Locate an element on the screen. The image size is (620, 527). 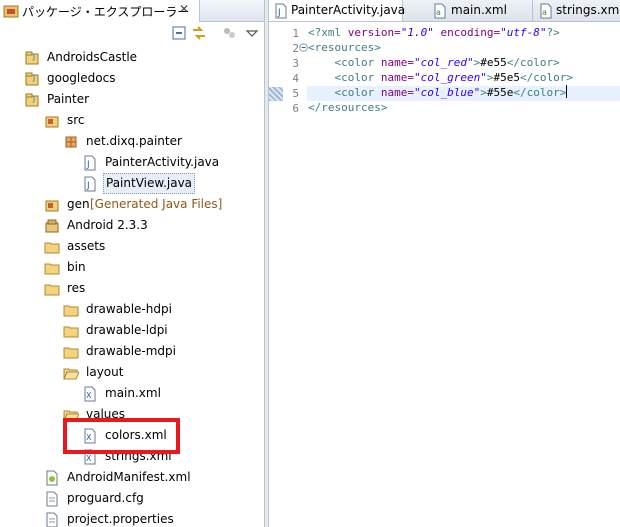
code-line-5: <color name="col_blue">#55e</color> is located at coordinates (438, 92).